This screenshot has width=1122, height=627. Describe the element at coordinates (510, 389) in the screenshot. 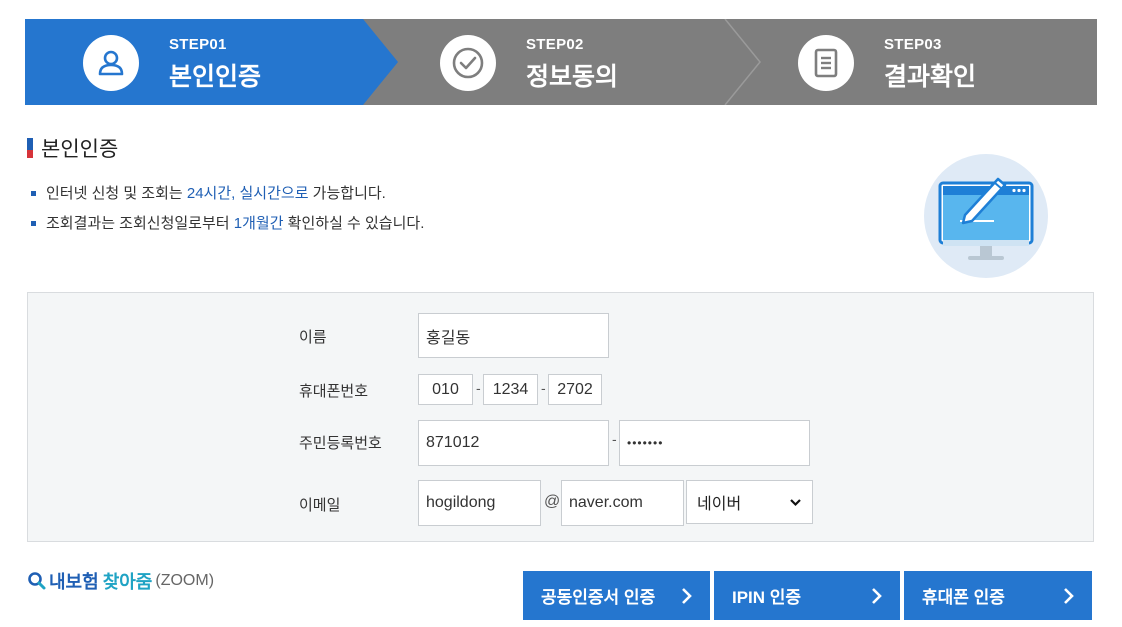

I see `phone-middle-input: 1234` at that location.